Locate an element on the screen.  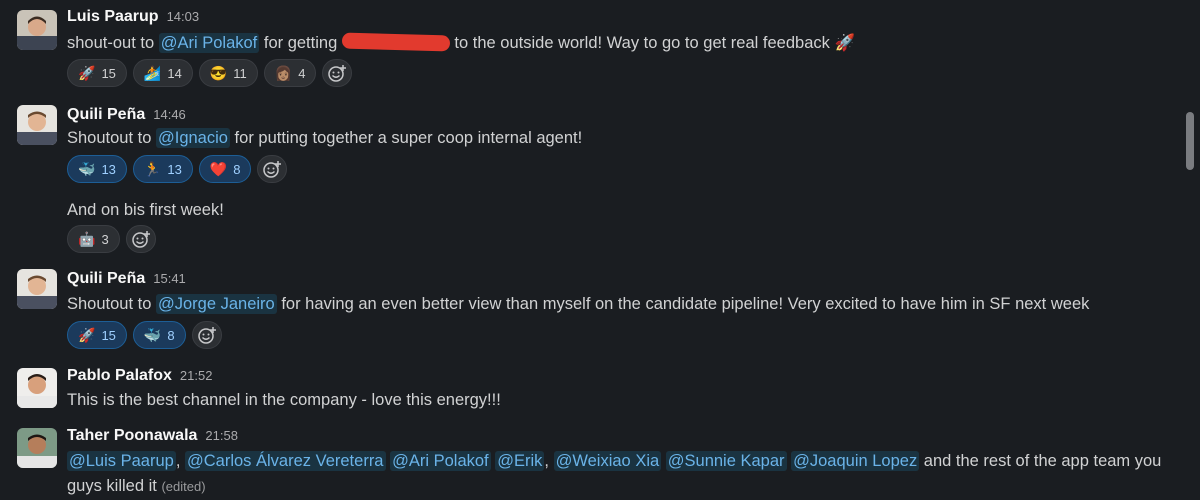
cool-emoji: 😎 is located at coordinates (218, 73).